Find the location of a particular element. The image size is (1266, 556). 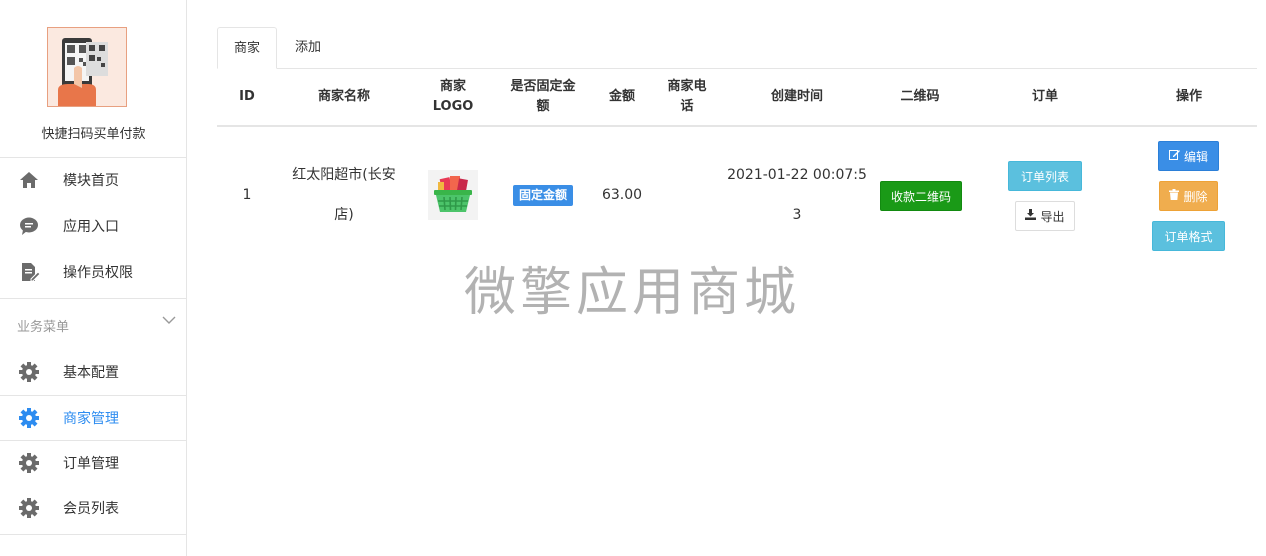

col-header-orders: 订单 is located at coordinates (1044, 96).